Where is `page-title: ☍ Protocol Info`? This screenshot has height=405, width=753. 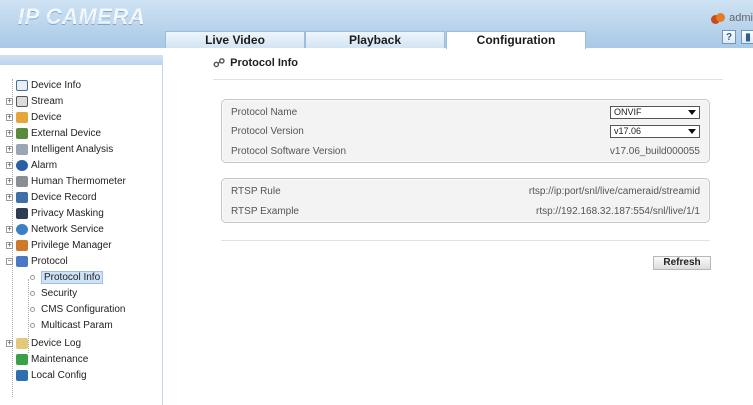 page-title: ☍ Protocol Info is located at coordinates (255, 63).